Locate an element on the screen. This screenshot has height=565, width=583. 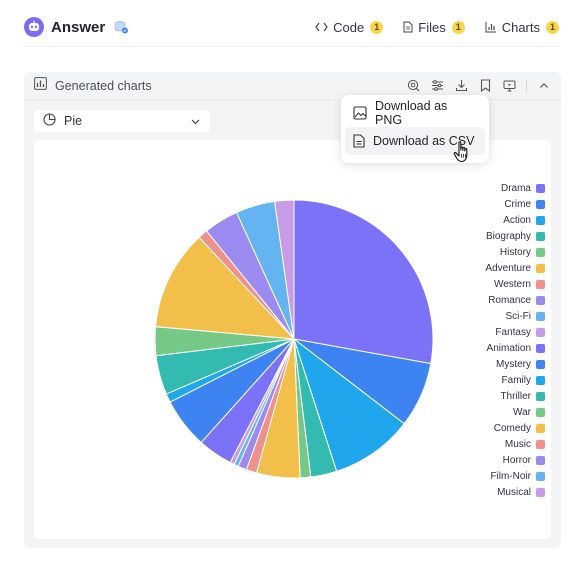
nav-code-label: Code is located at coordinates (349, 27).